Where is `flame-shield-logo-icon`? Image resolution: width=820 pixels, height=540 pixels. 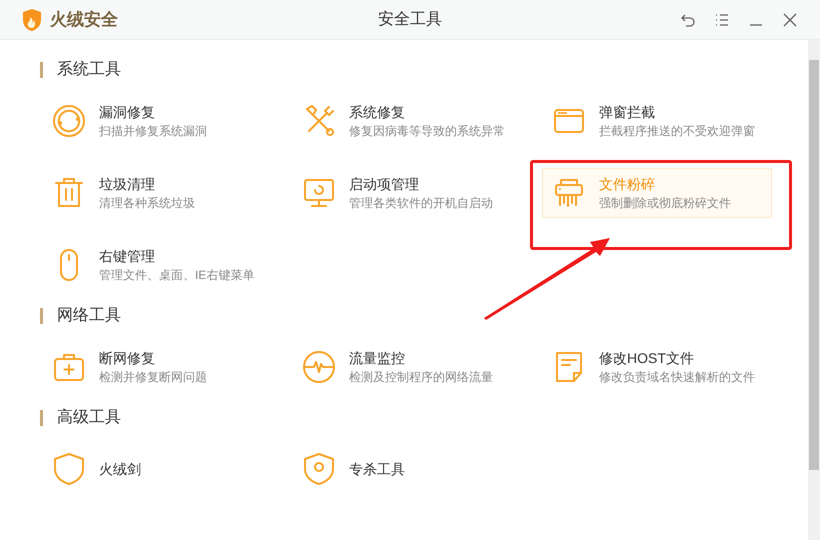 flame-shield-logo-icon is located at coordinates (32, 19).